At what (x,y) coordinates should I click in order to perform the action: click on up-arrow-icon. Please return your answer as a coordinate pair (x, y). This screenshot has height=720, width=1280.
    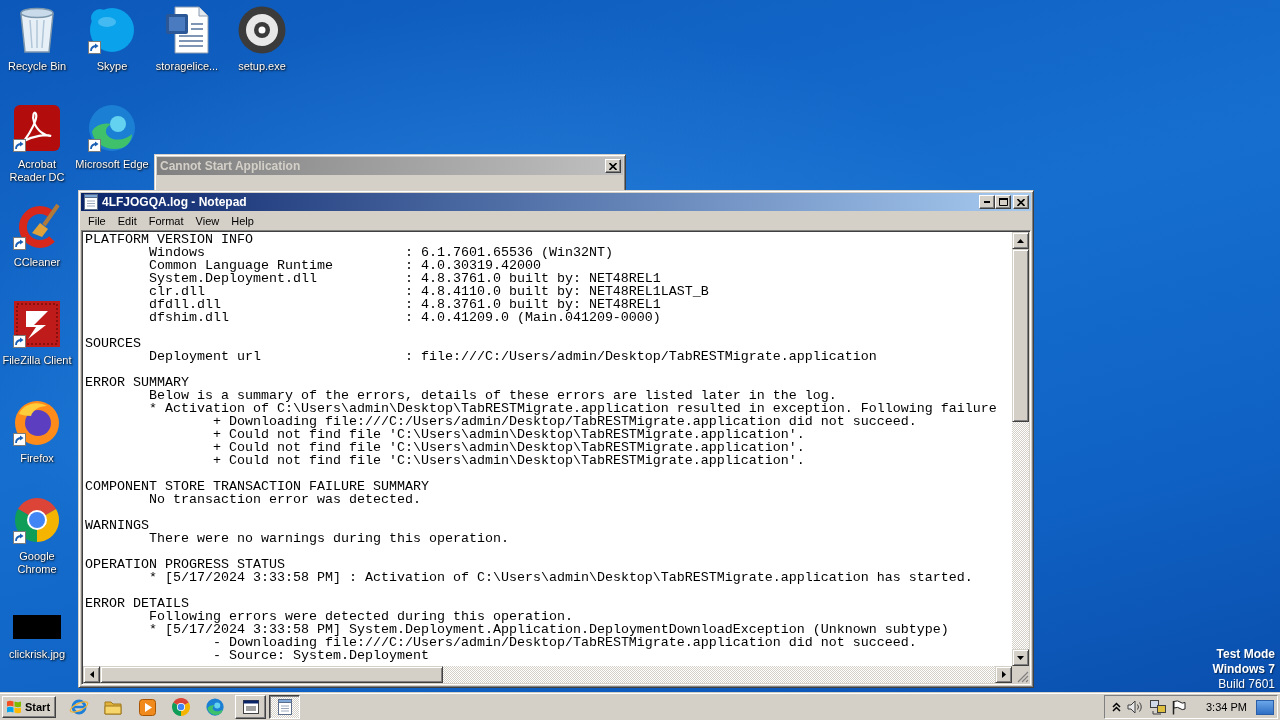
    Looking at the image, I should click on (1020, 240).